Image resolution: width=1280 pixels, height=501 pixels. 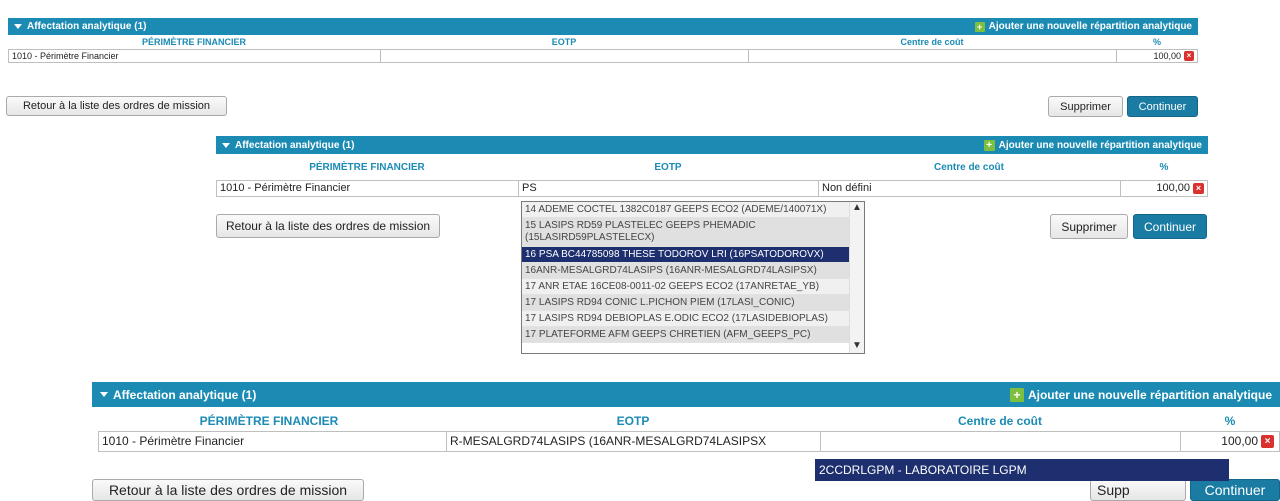 I want to click on centre-field: Non défini, so click(x=970, y=188).